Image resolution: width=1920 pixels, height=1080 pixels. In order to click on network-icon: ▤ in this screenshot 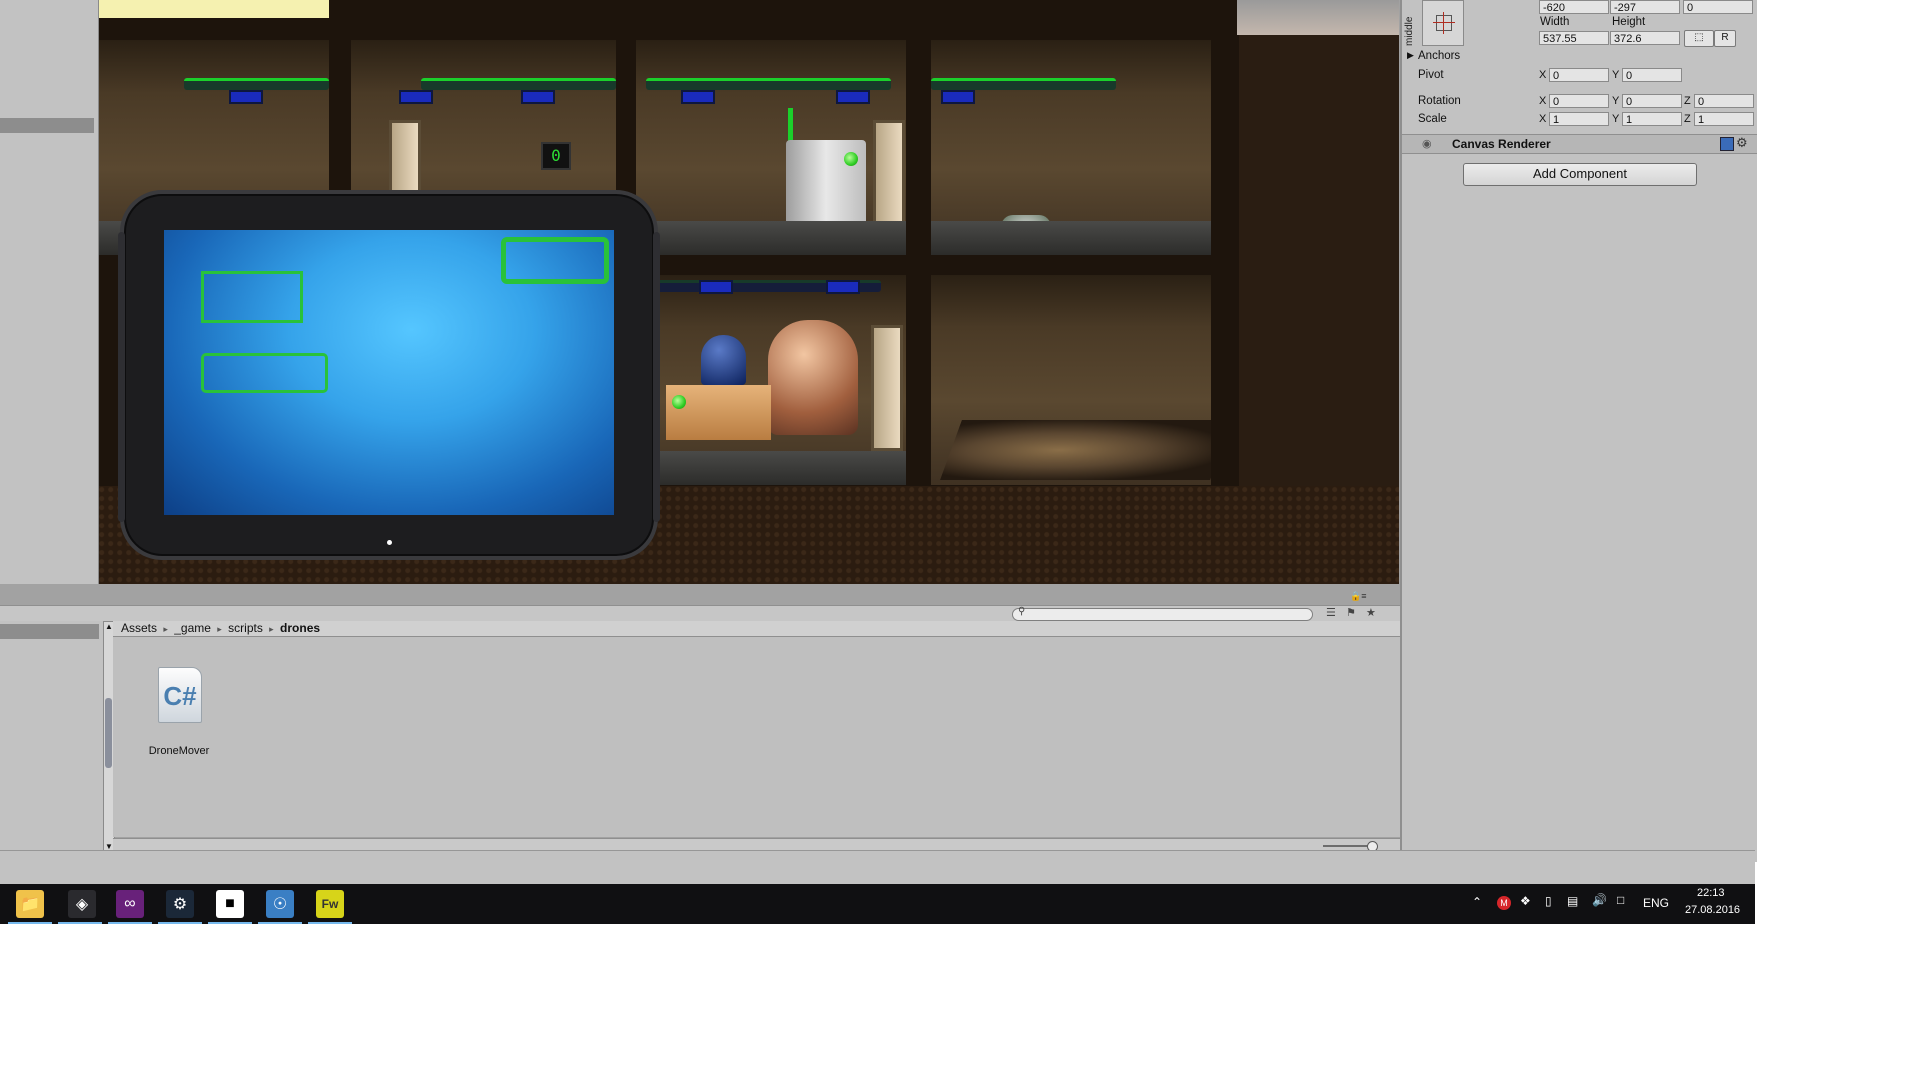, I will do `click(1572, 901)`.